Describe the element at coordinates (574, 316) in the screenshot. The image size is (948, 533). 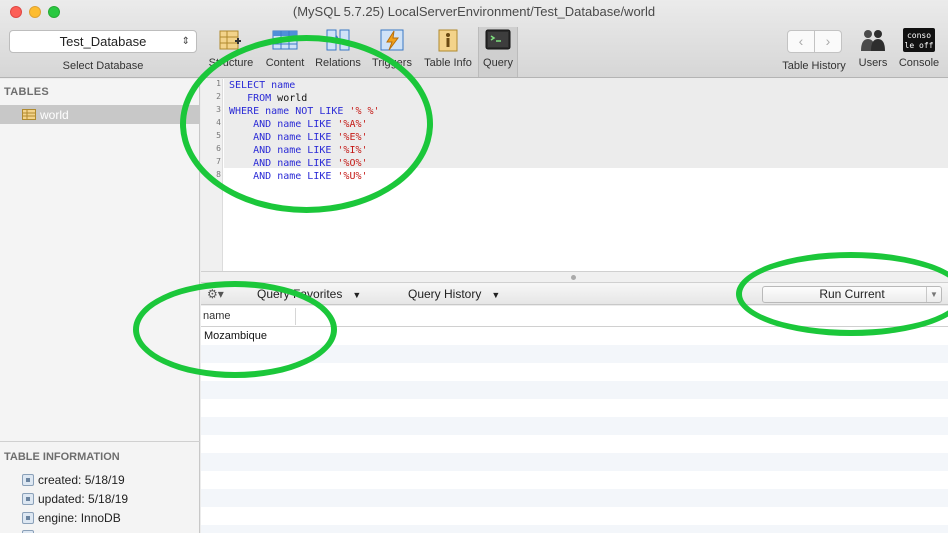
I see `results-header: name` at that location.